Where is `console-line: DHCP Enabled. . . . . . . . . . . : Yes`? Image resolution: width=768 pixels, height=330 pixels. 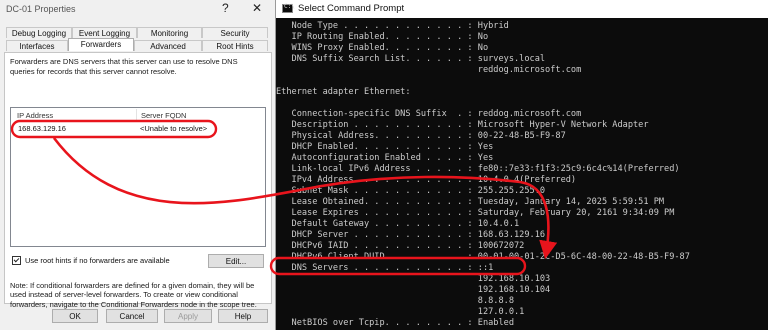
console-line: DHCP Enabled. . . . . . . . . . . : Yes is located at coordinates (385, 147).